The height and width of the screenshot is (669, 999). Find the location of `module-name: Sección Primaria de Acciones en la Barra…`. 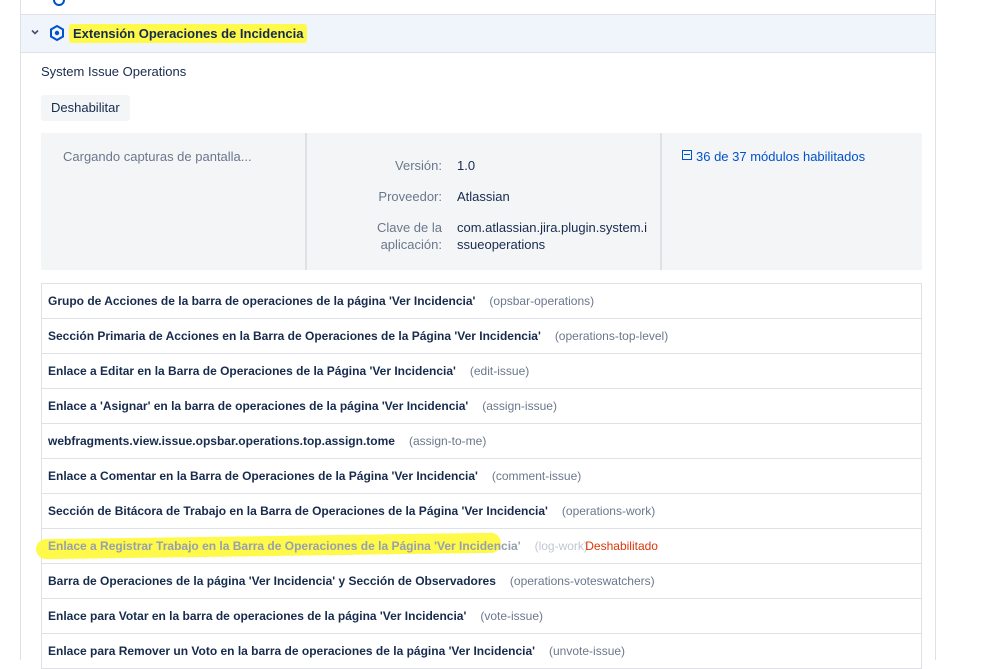

module-name: Sección Primaria de Acciones en la Barra… is located at coordinates (294, 336).